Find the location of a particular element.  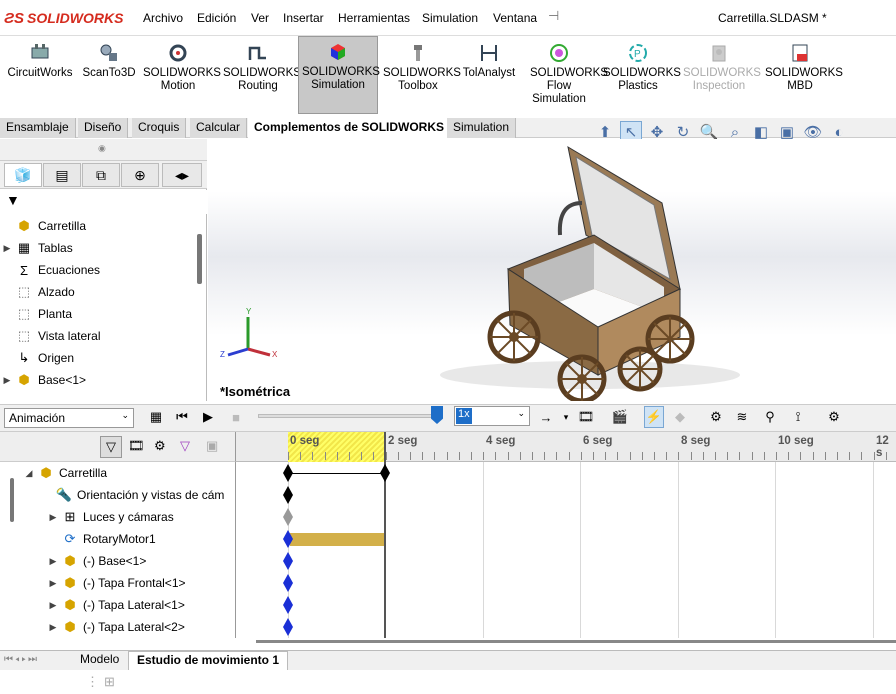

tab-simulation: Simulation is located at coordinates (482, 128).